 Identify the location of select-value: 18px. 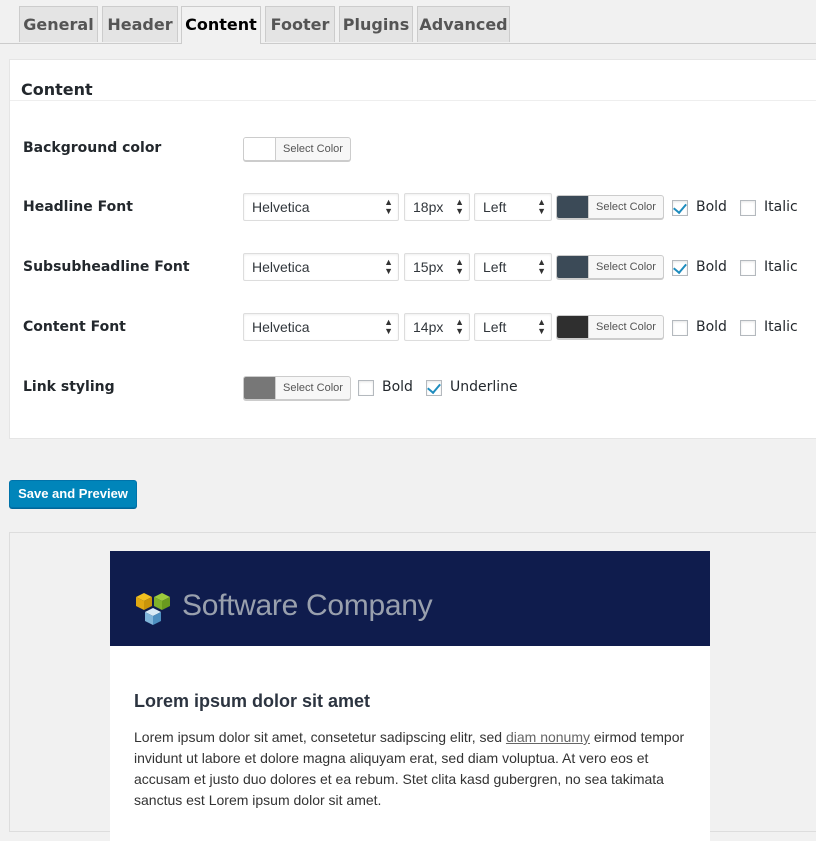
(428, 207).